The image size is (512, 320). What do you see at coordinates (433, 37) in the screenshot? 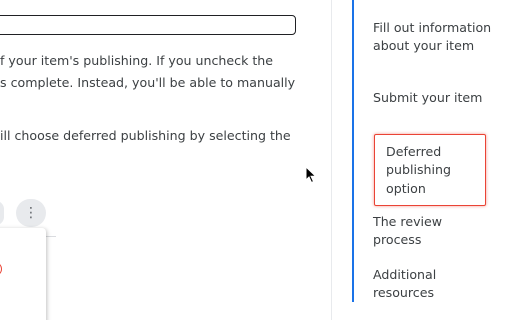
I see `toc-item-fill-out-information: Fill out information about your item` at bounding box center [433, 37].